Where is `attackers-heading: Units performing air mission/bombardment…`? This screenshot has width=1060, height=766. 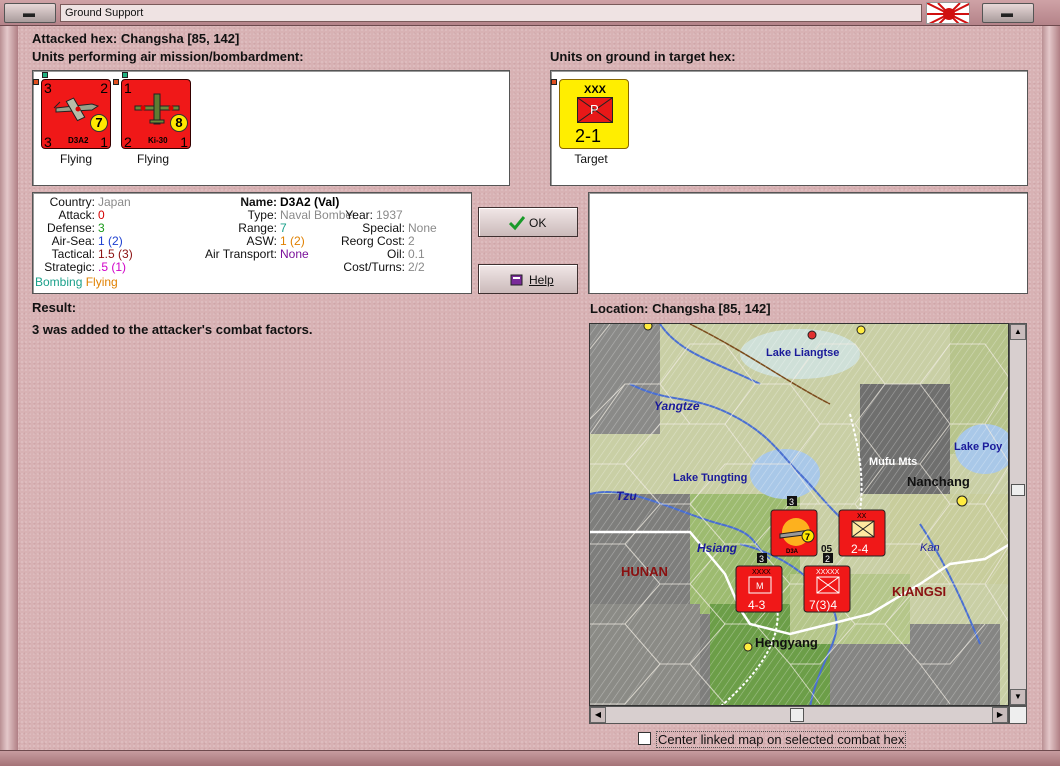 attackers-heading: Units performing air mission/bombardment… is located at coordinates (168, 56).